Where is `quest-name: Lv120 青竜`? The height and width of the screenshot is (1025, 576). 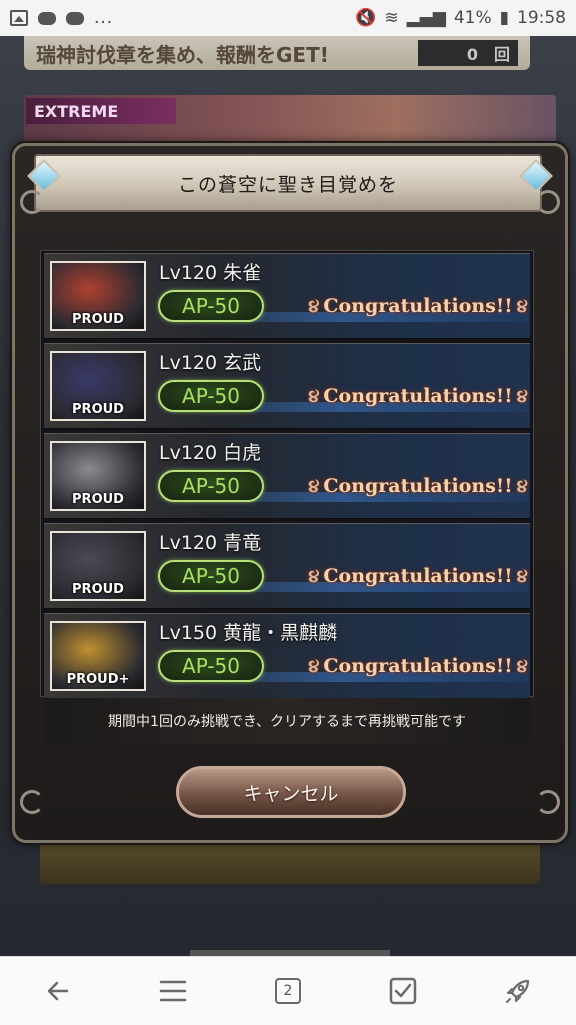
quest-name: Lv120 青竜 is located at coordinates (210, 543).